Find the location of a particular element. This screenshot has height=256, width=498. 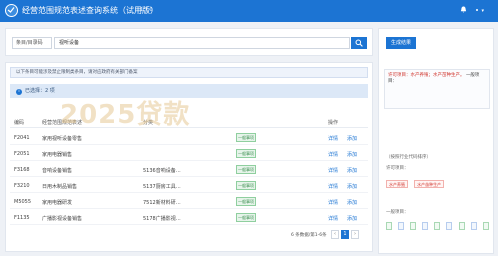

selection-count: 2 is located at coordinates (47, 91).